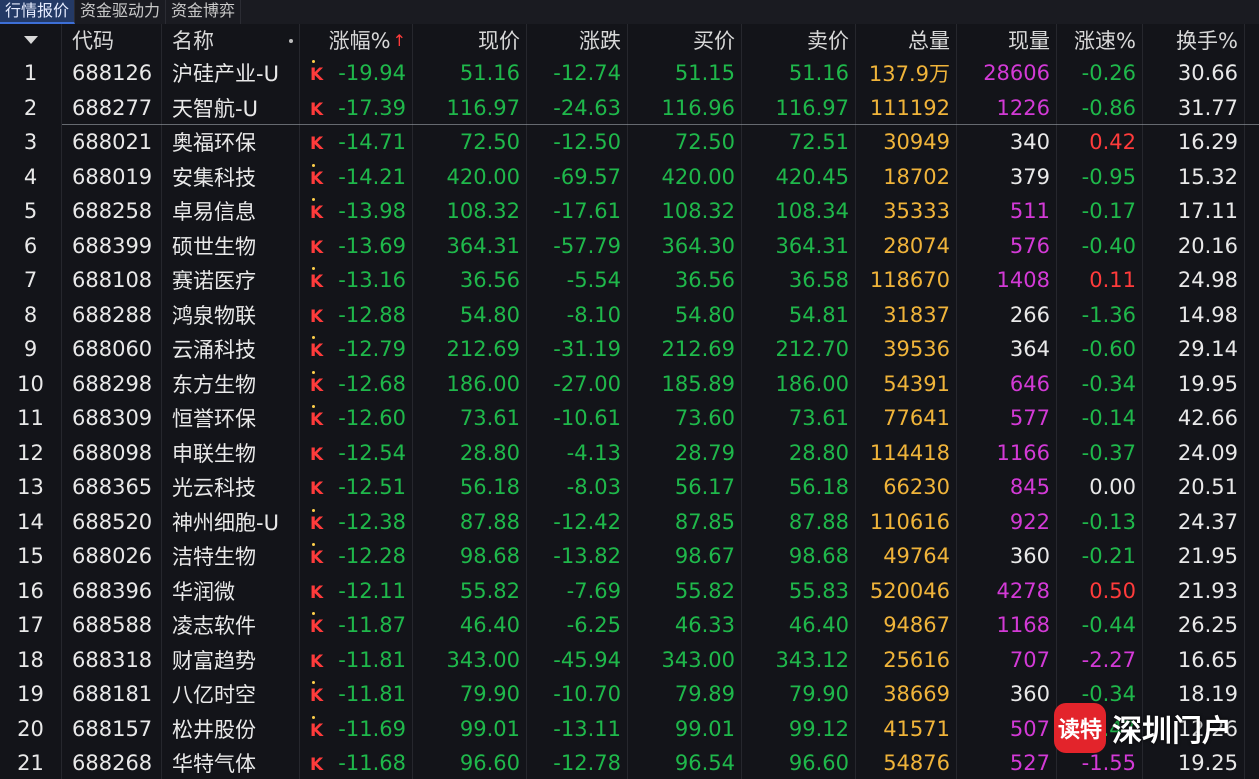  Describe the element at coordinates (31, 383) in the screenshot. I see `row-number: 10` at that location.